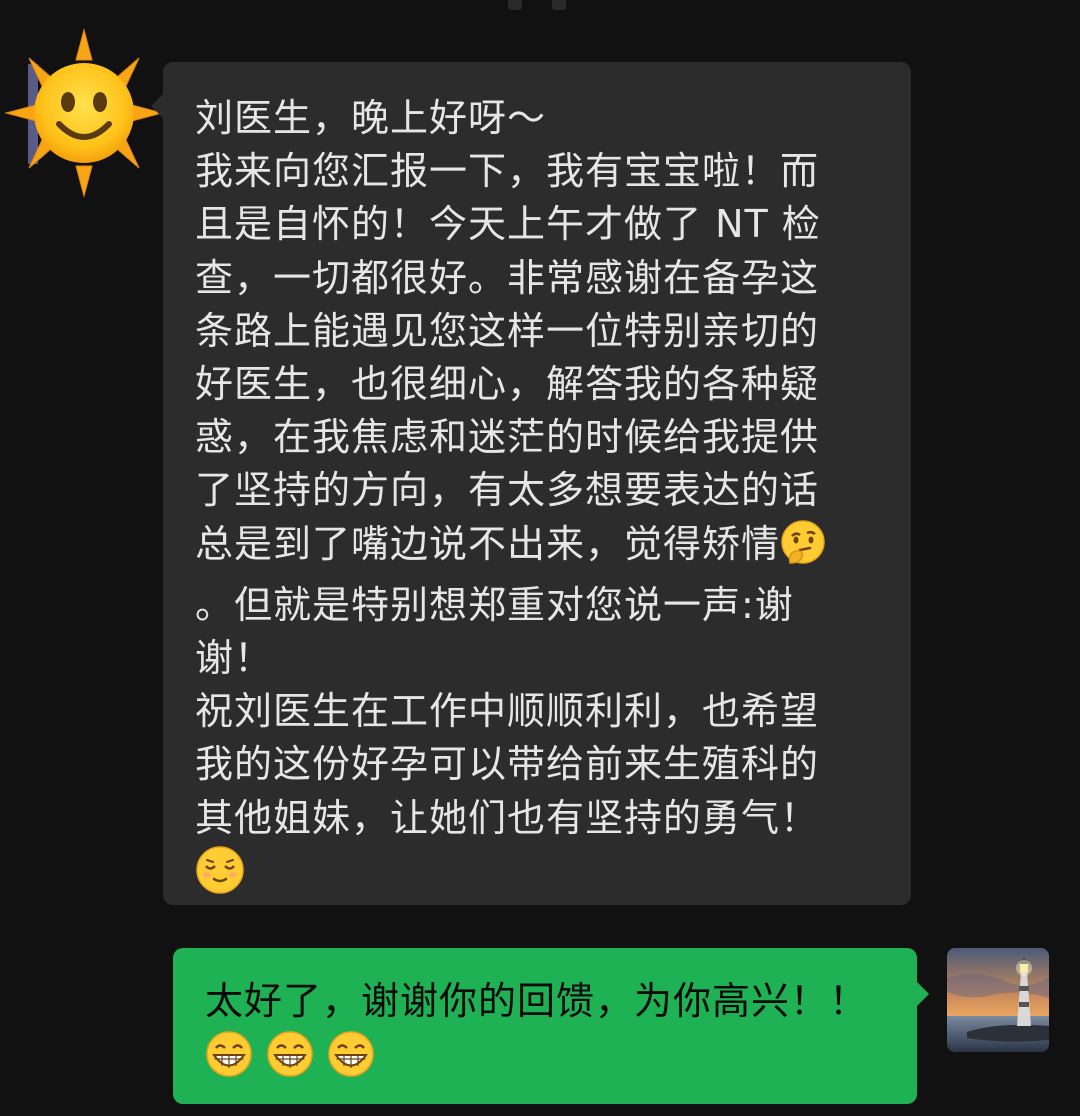 This screenshot has height=1116, width=1080. I want to click on lighthouse-avatar-icon, so click(998, 1000).